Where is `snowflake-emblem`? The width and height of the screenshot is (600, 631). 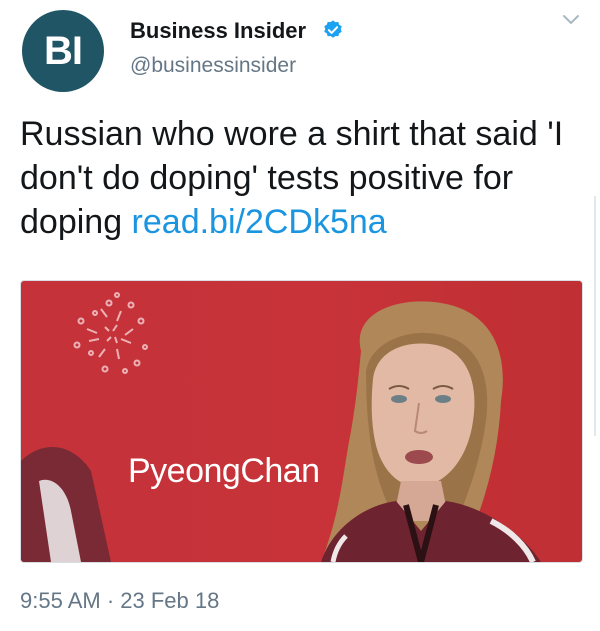 snowflake-emblem is located at coordinates (110, 333).